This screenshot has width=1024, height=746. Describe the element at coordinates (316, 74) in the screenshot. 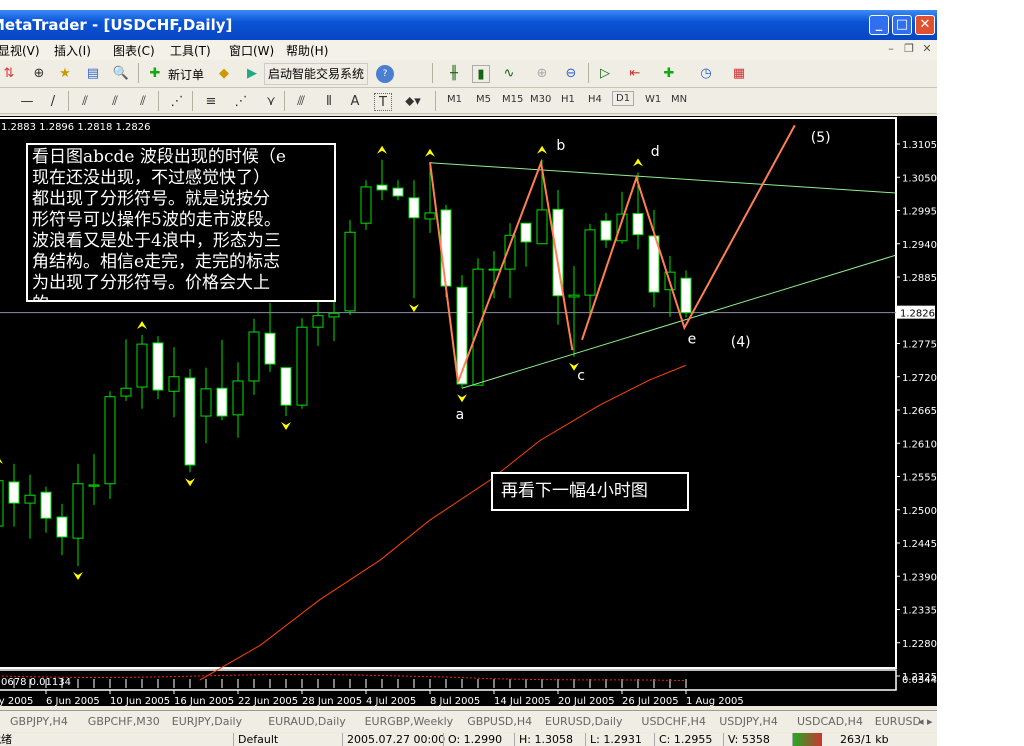

I see `expert-advisors-button: 启动智能交易系统` at that location.